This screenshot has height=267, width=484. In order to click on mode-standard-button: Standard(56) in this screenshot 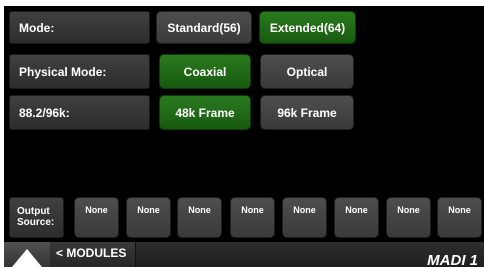, I will do `click(204, 27)`.